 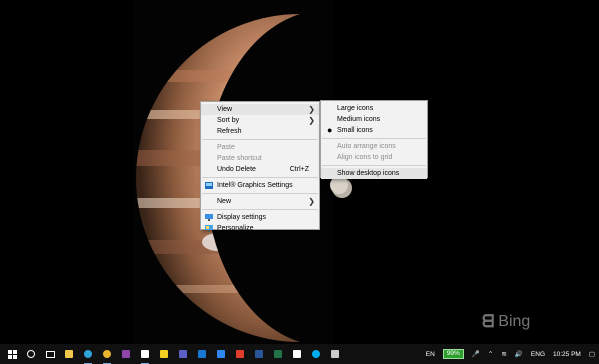 I want to click on menu-item-label: View, so click(x=225, y=109).